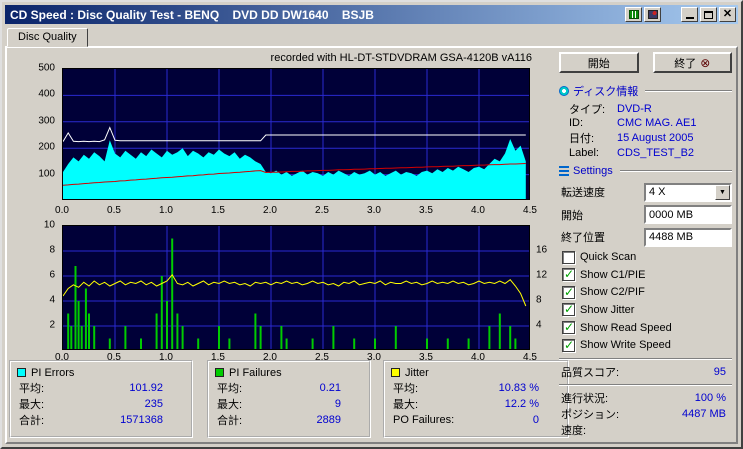  Describe the element at coordinates (47, 37) in the screenshot. I see `tab-disc-quality: Disc Quality` at that location.